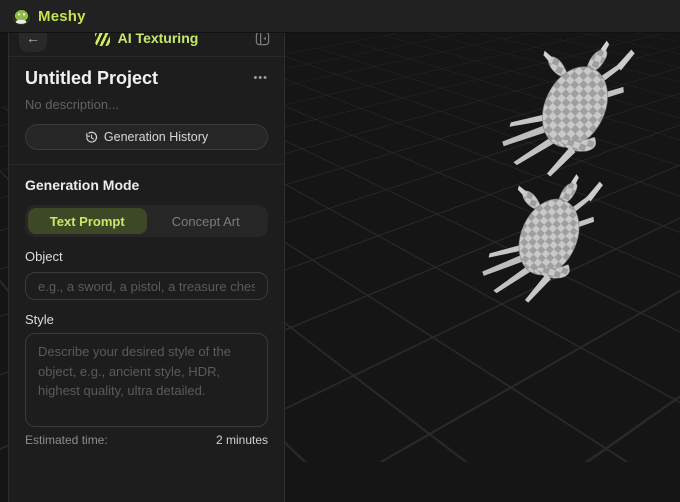 Image resolution: width=680 pixels, height=502 pixels. Describe the element at coordinates (242, 440) in the screenshot. I see `estimated-time-value: 2 minutes` at that location.